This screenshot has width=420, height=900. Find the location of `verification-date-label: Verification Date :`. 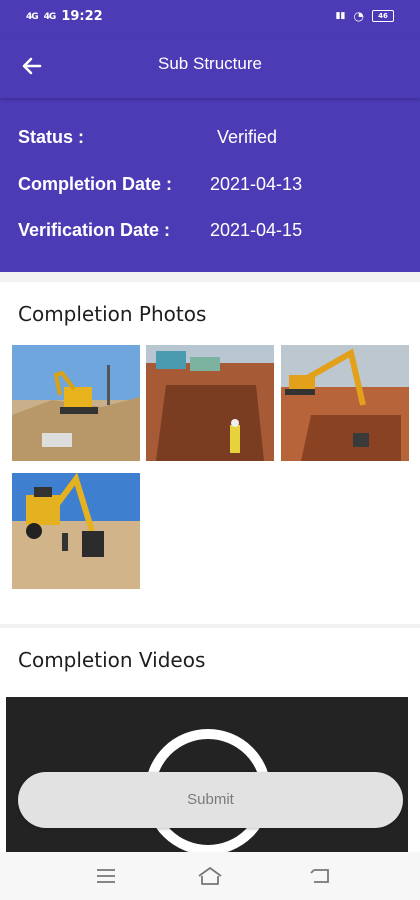

verification-date-label: Verification Date : is located at coordinates (94, 230).